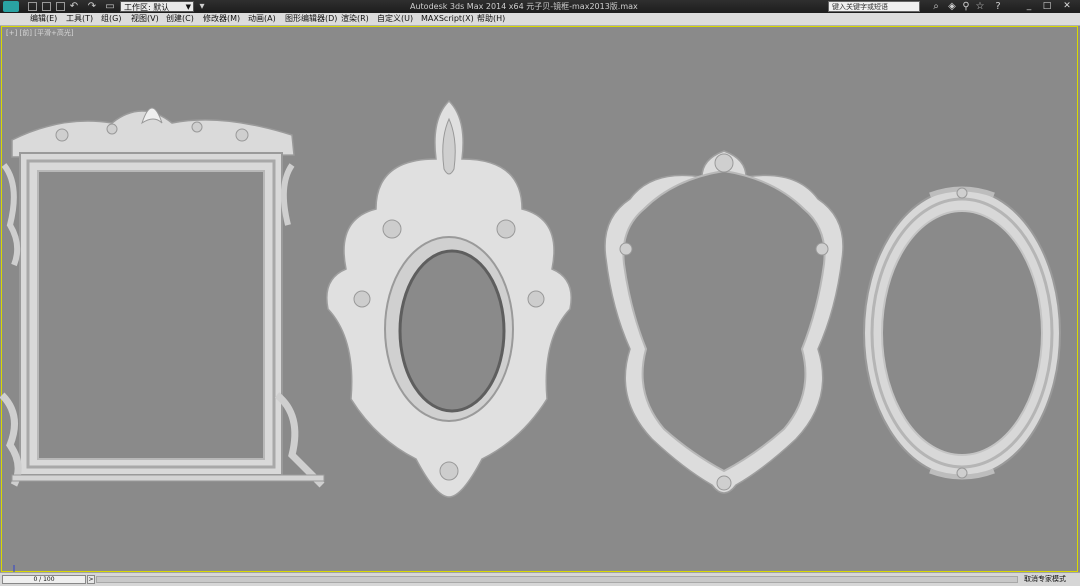 The height and width of the screenshot is (586, 1080). What do you see at coordinates (311, 19) in the screenshot?
I see `menu-item-graph-editors: 图形编辑器(D)` at bounding box center [311, 19].